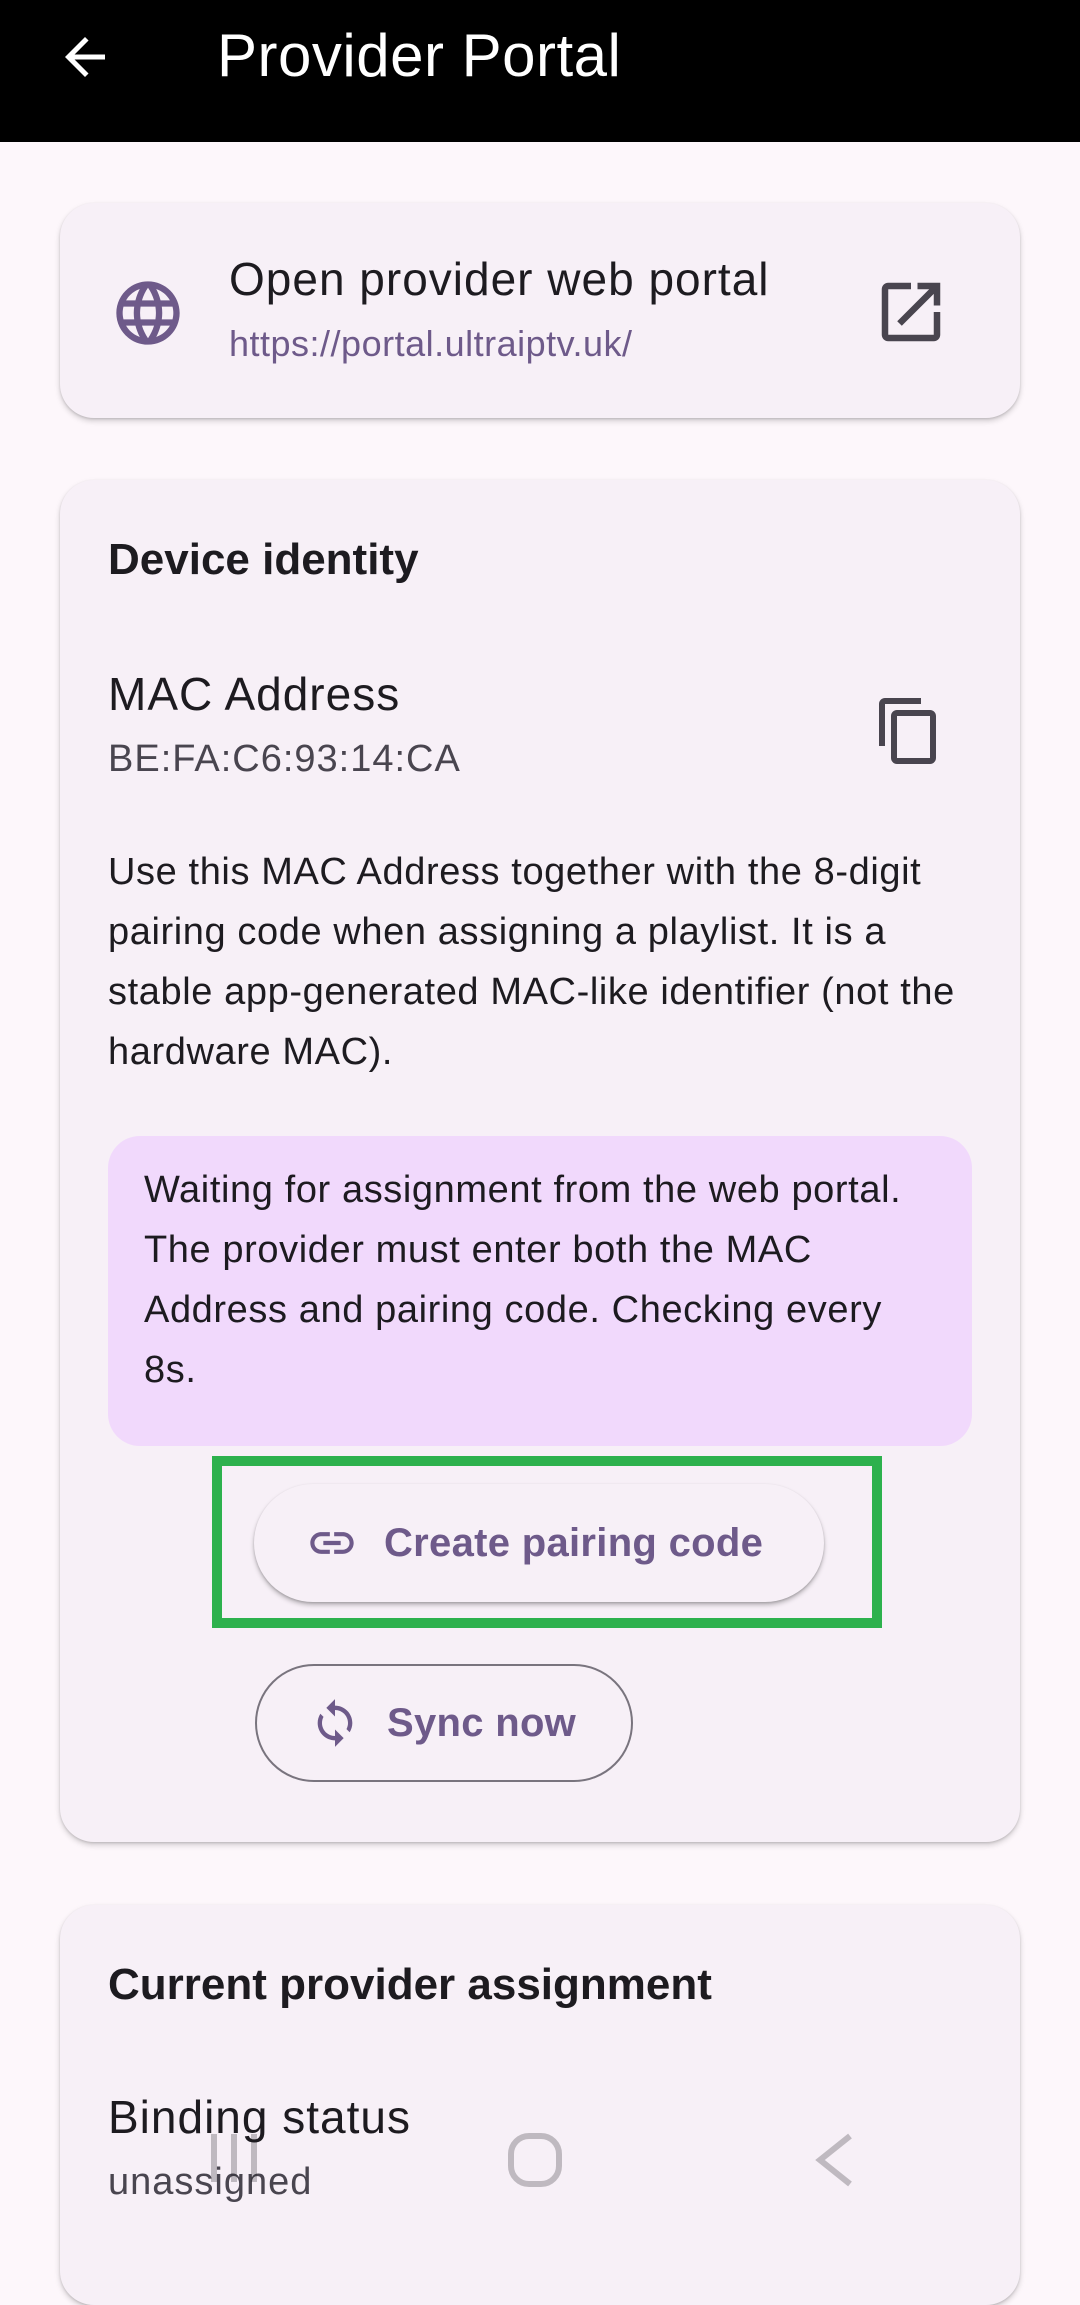 The height and width of the screenshot is (2305, 1080). I want to click on portal-url: https://portal.ultraiptv.uk/, so click(431, 344).